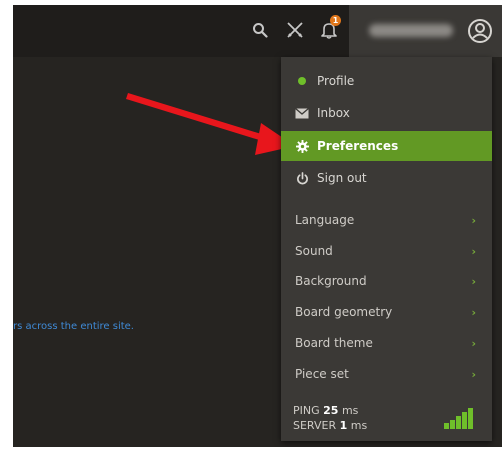  I want to click on menu-item-label: Board theme, so click(334, 343).